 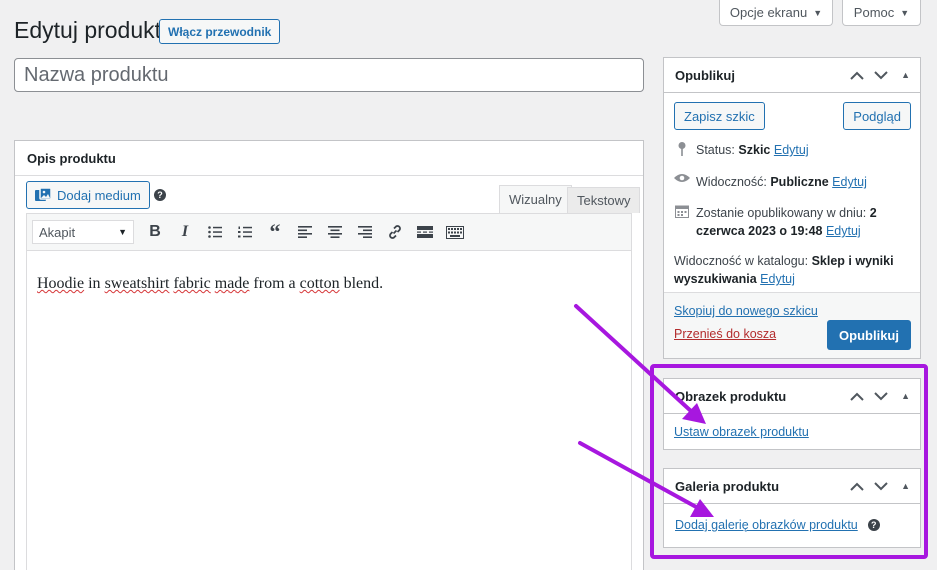 What do you see at coordinates (634, 359) in the screenshot?
I see `arrow-to-product-image` at bounding box center [634, 359].